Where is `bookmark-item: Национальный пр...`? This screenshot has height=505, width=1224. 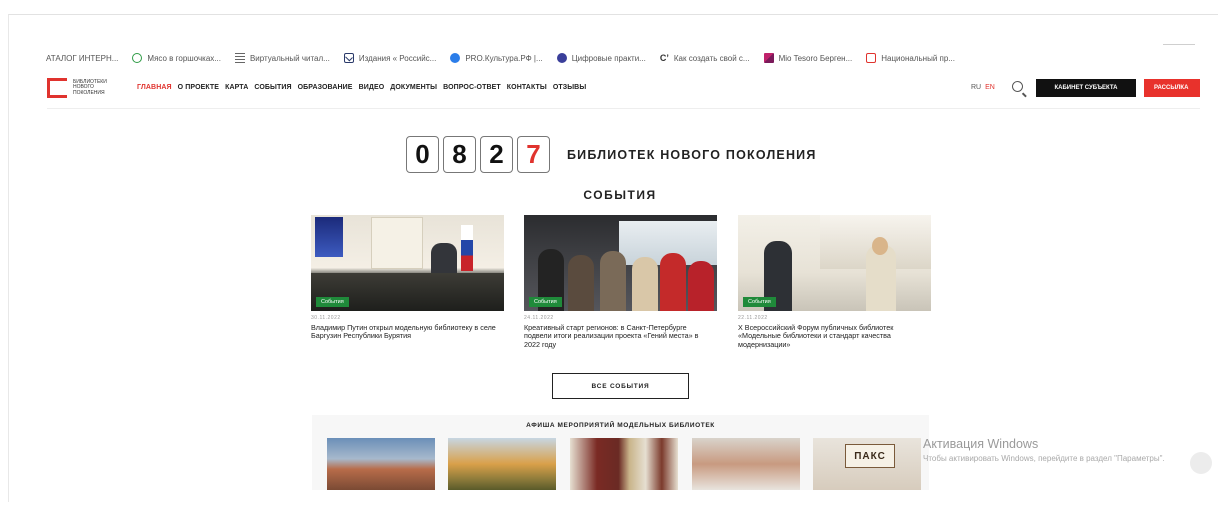 bookmark-item: Национальный пр... is located at coordinates (910, 58).